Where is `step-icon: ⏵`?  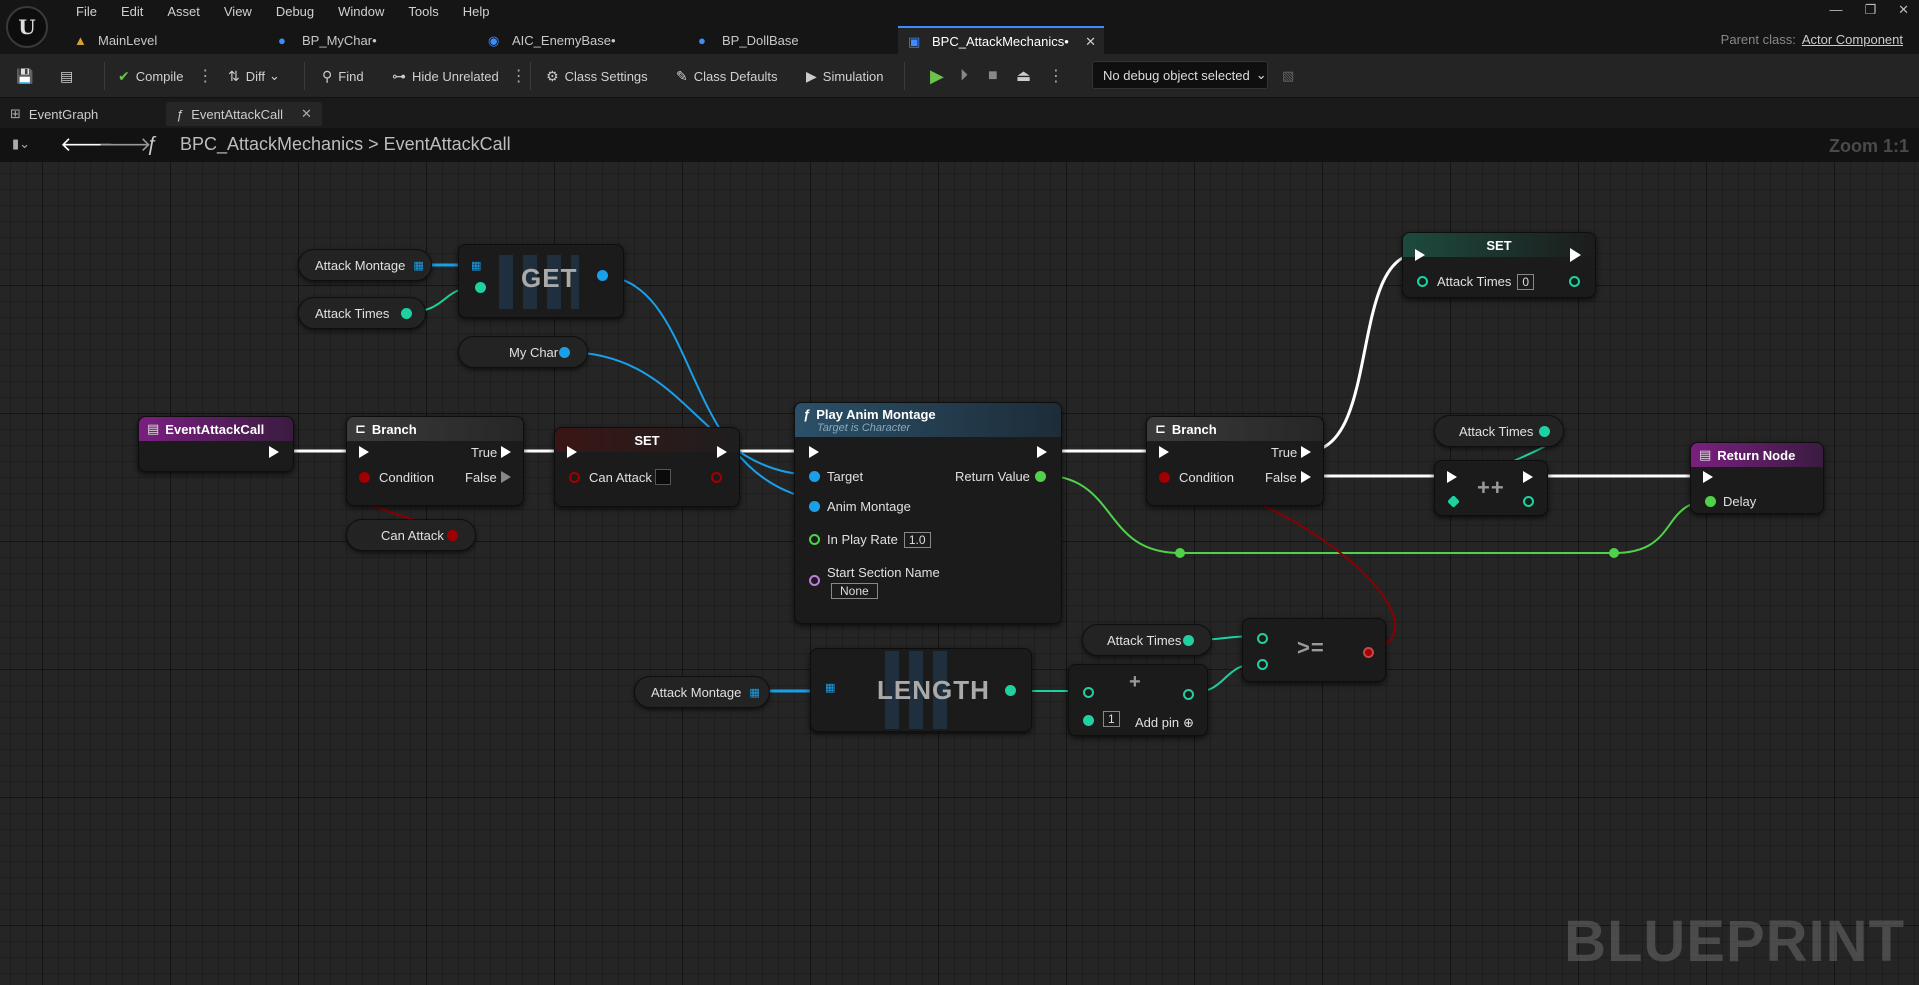
step-icon: ⏵ is located at coordinates (964, 76).